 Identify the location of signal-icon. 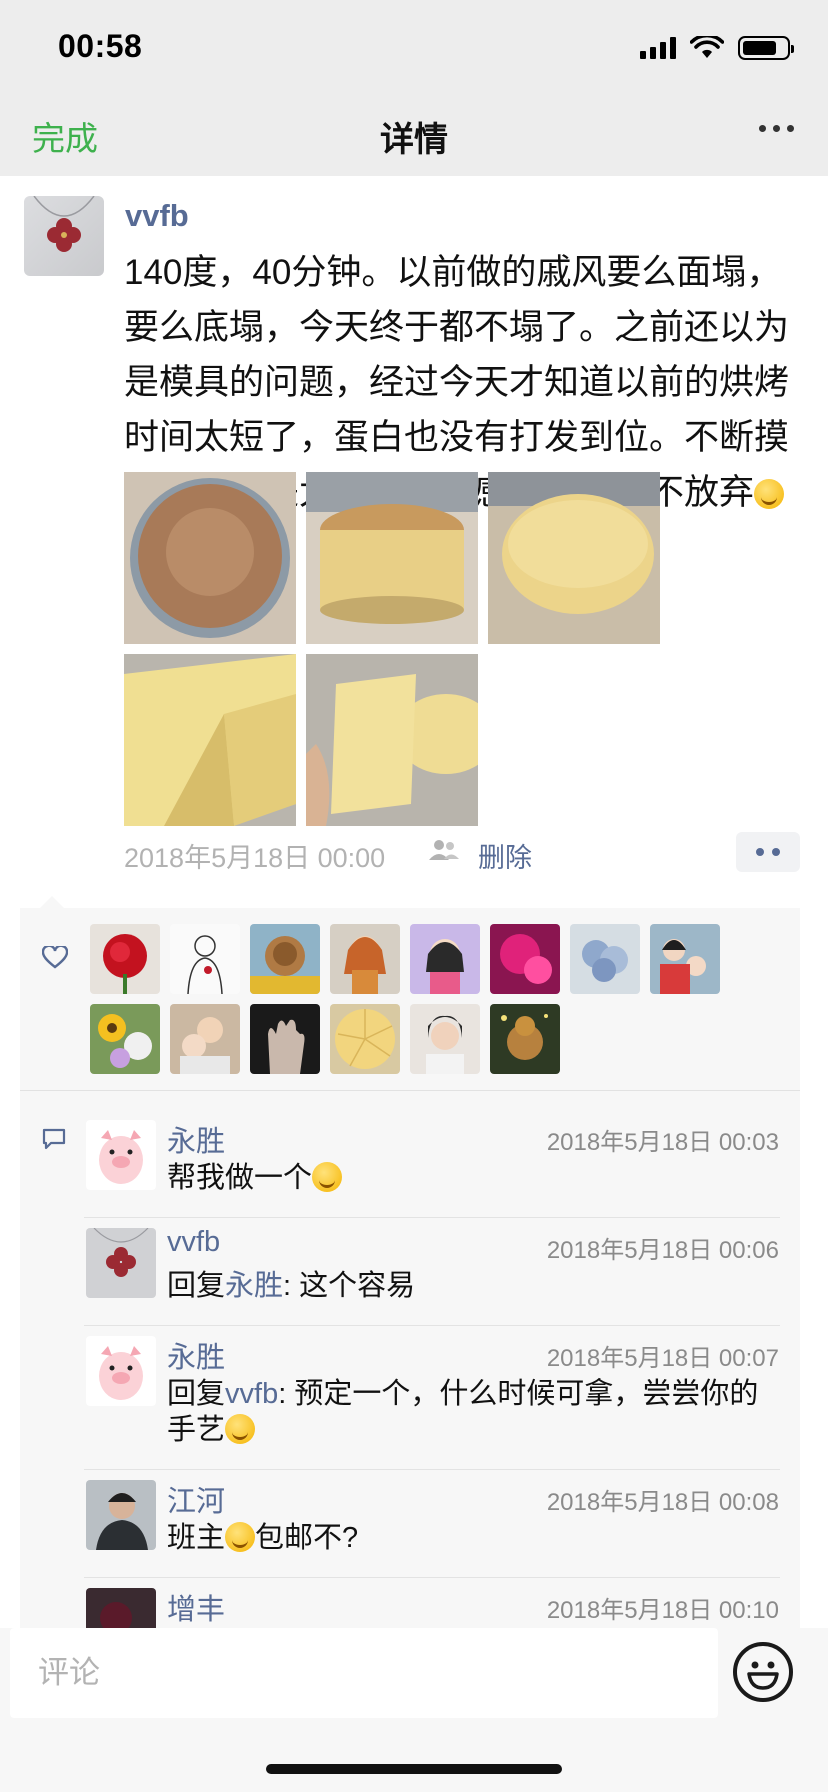
(658, 48).